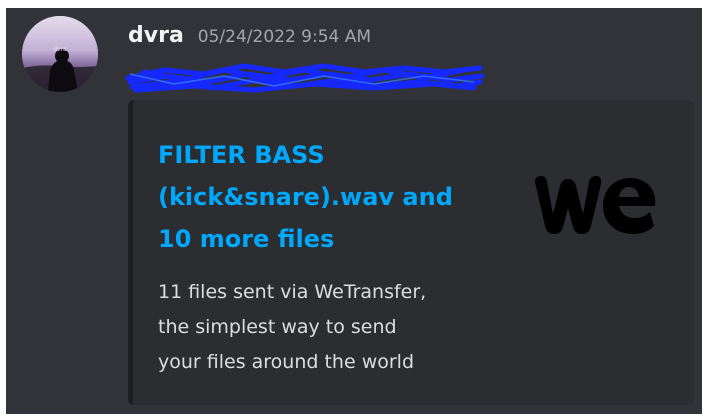 Image resolution: width=708 pixels, height=418 pixels. What do you see at coordinates (705, 209) in the screenshot?
I see `screenshot-border-right` at bounding box center [705, 209].